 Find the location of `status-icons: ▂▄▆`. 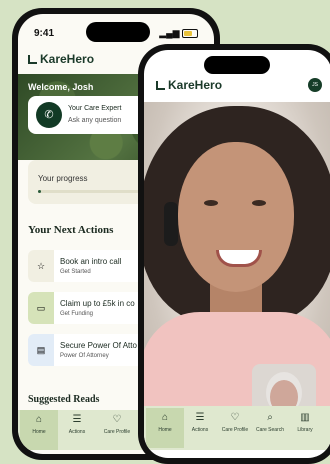

status-icons: ▂▄▆ is located at coordinates (178, 33).